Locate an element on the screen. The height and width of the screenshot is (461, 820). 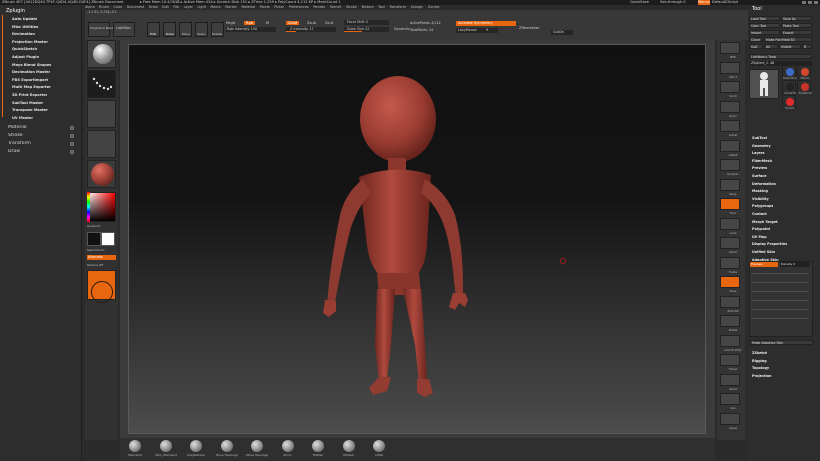
brush-move-topological-button is located at coordinates (226, 446).